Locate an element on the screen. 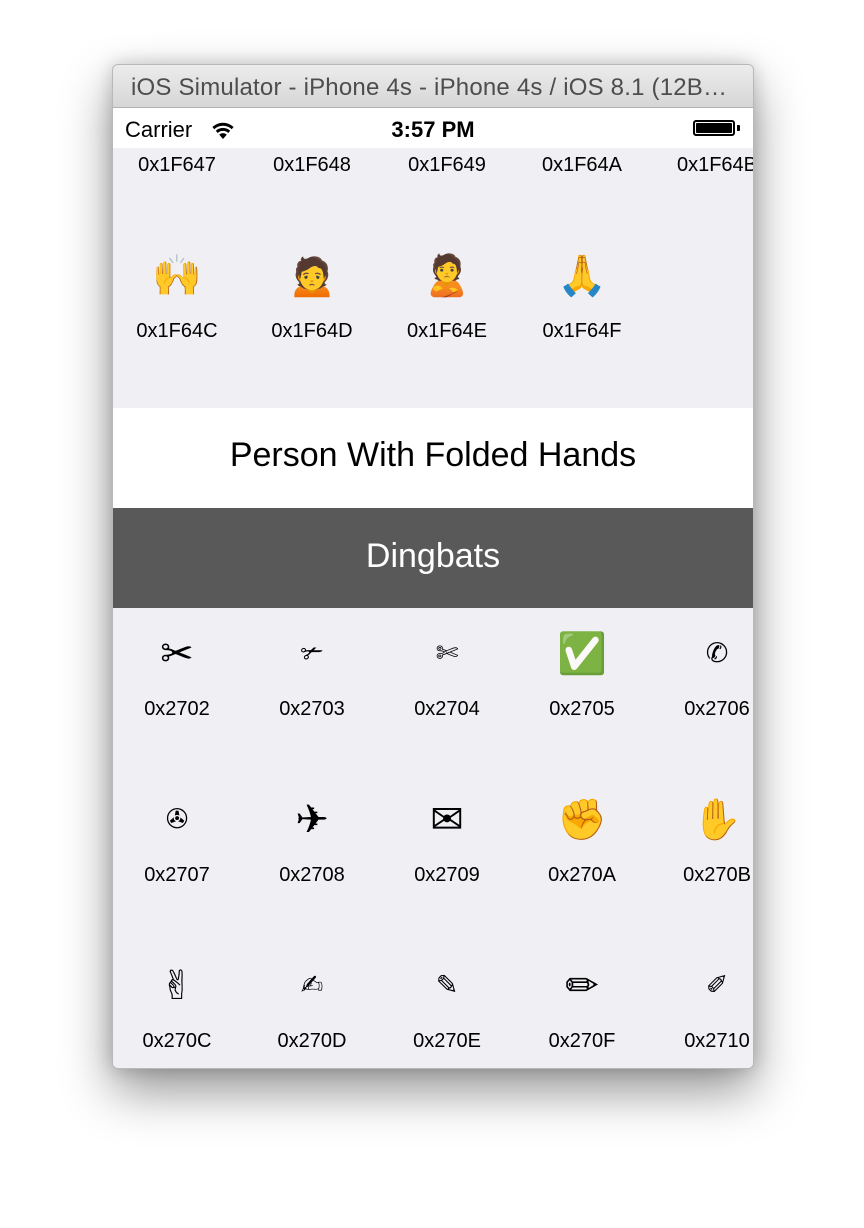 The width and height of the screenshot is (864, 1228). section-title: Dingbats is located at coordinates (433, 556).